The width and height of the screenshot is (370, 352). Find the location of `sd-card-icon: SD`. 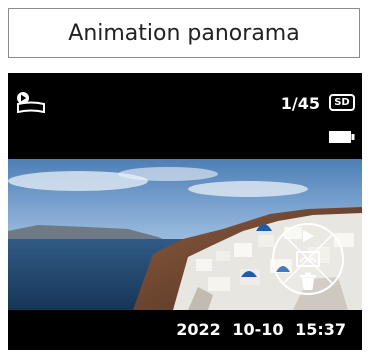

sd-card-icon: SD is located at coordinates (342, 102).